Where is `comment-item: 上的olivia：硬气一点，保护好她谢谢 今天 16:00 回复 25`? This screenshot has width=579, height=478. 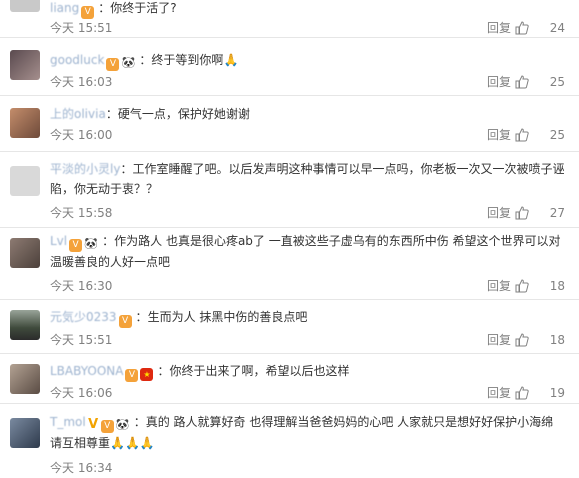 comment-item: 上的olivia：硬气一点，保护好她谢谢 今天 16:00 回复 25 is located at coordinates (289, 124).